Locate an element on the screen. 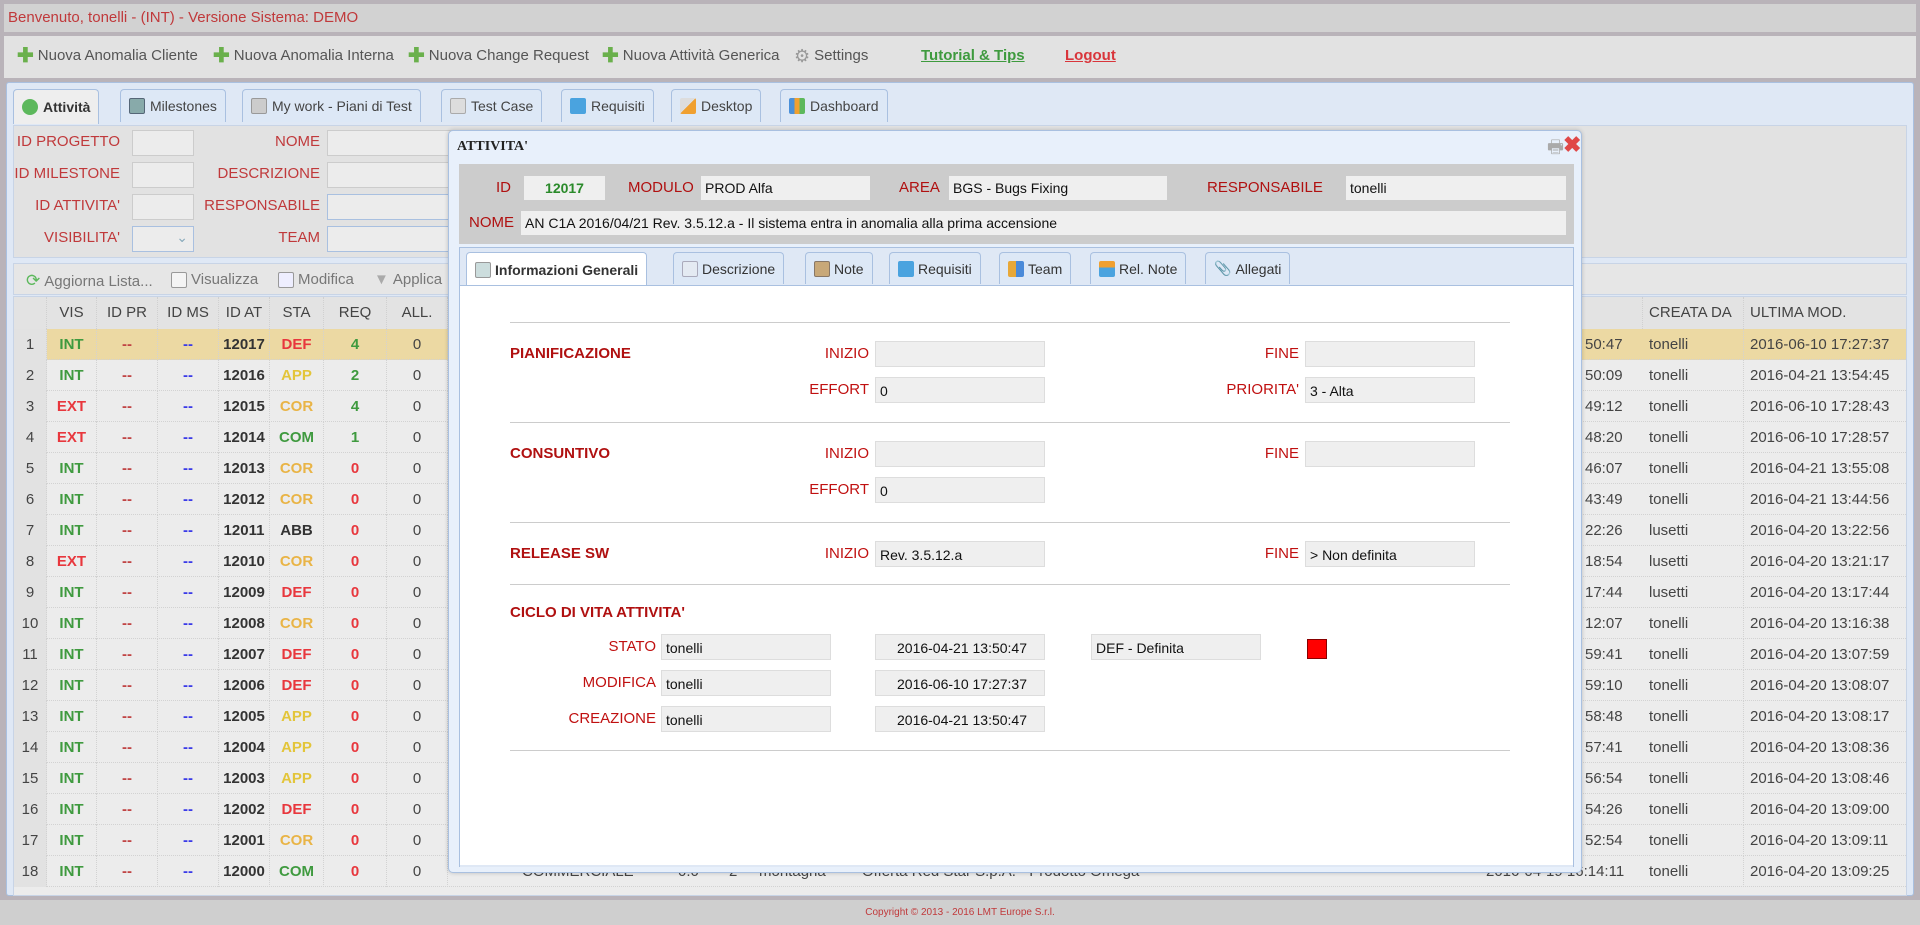 The image size is (1920, 925). pian-effort-field: 0 is located at coordinates (960, 390).